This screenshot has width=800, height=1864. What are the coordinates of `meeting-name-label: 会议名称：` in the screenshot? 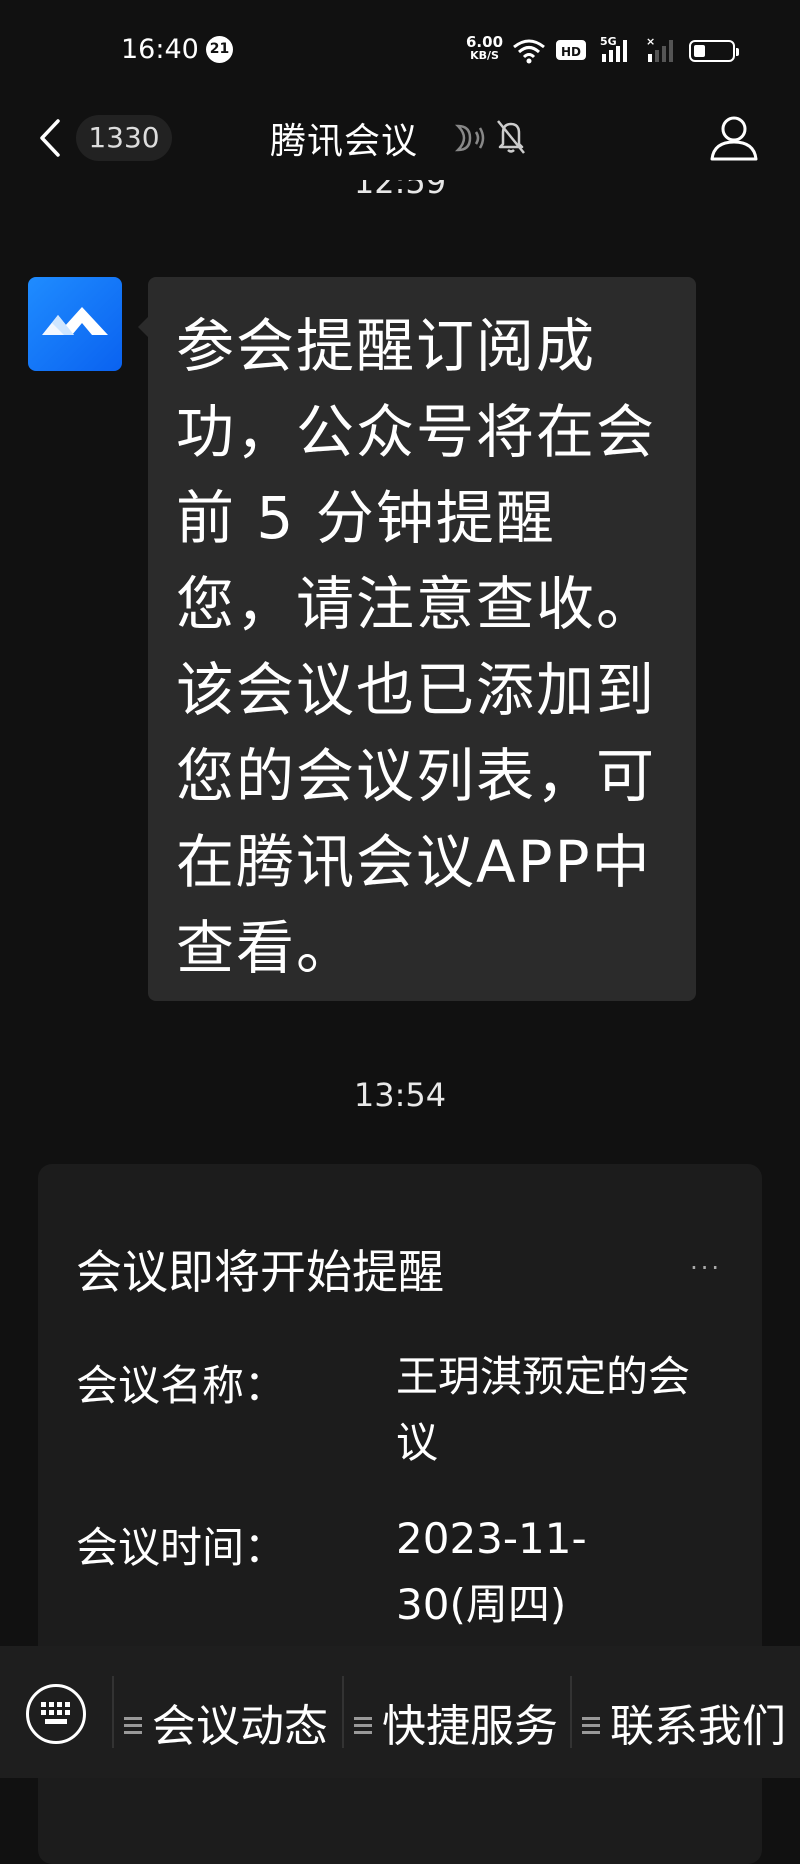 It's located at (181, 1385).